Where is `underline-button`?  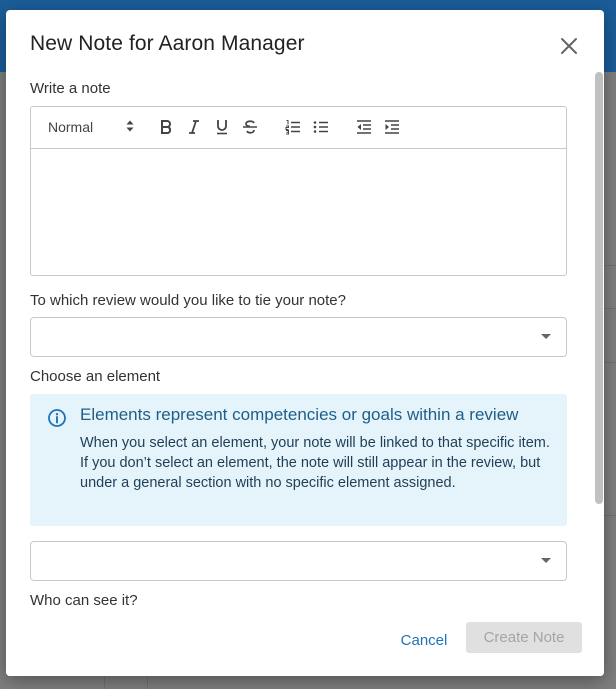
underline-button is located at coordinates (222, 127).